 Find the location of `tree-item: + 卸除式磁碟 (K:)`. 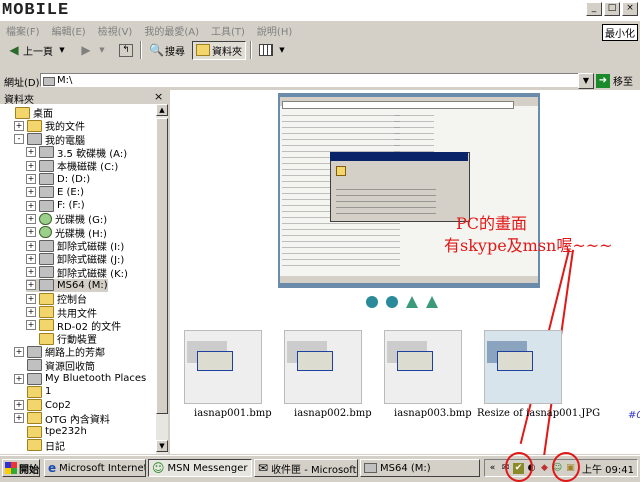

tree-item: + 卸除式磁碟 (K:) is located at coordinates (77, 273).